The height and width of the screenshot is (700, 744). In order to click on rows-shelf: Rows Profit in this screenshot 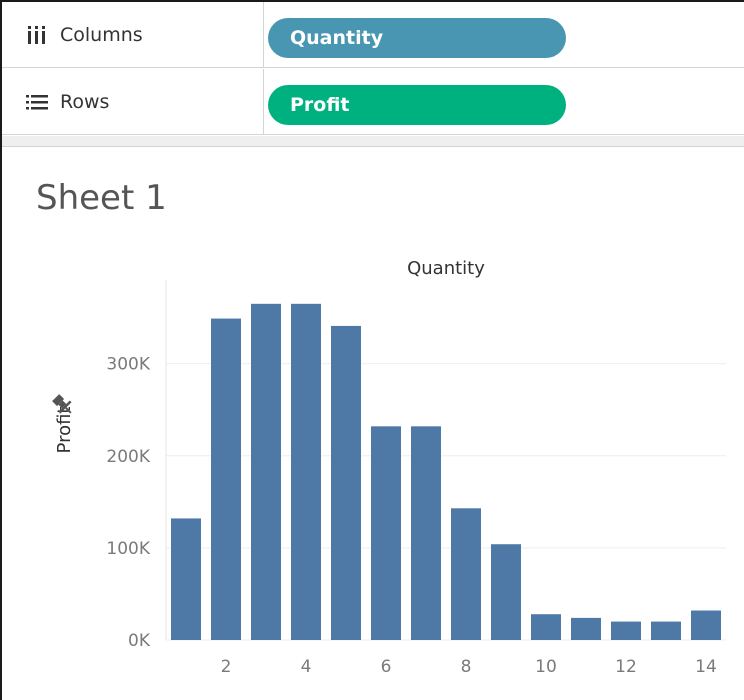, I will do `click(373, 102)`.